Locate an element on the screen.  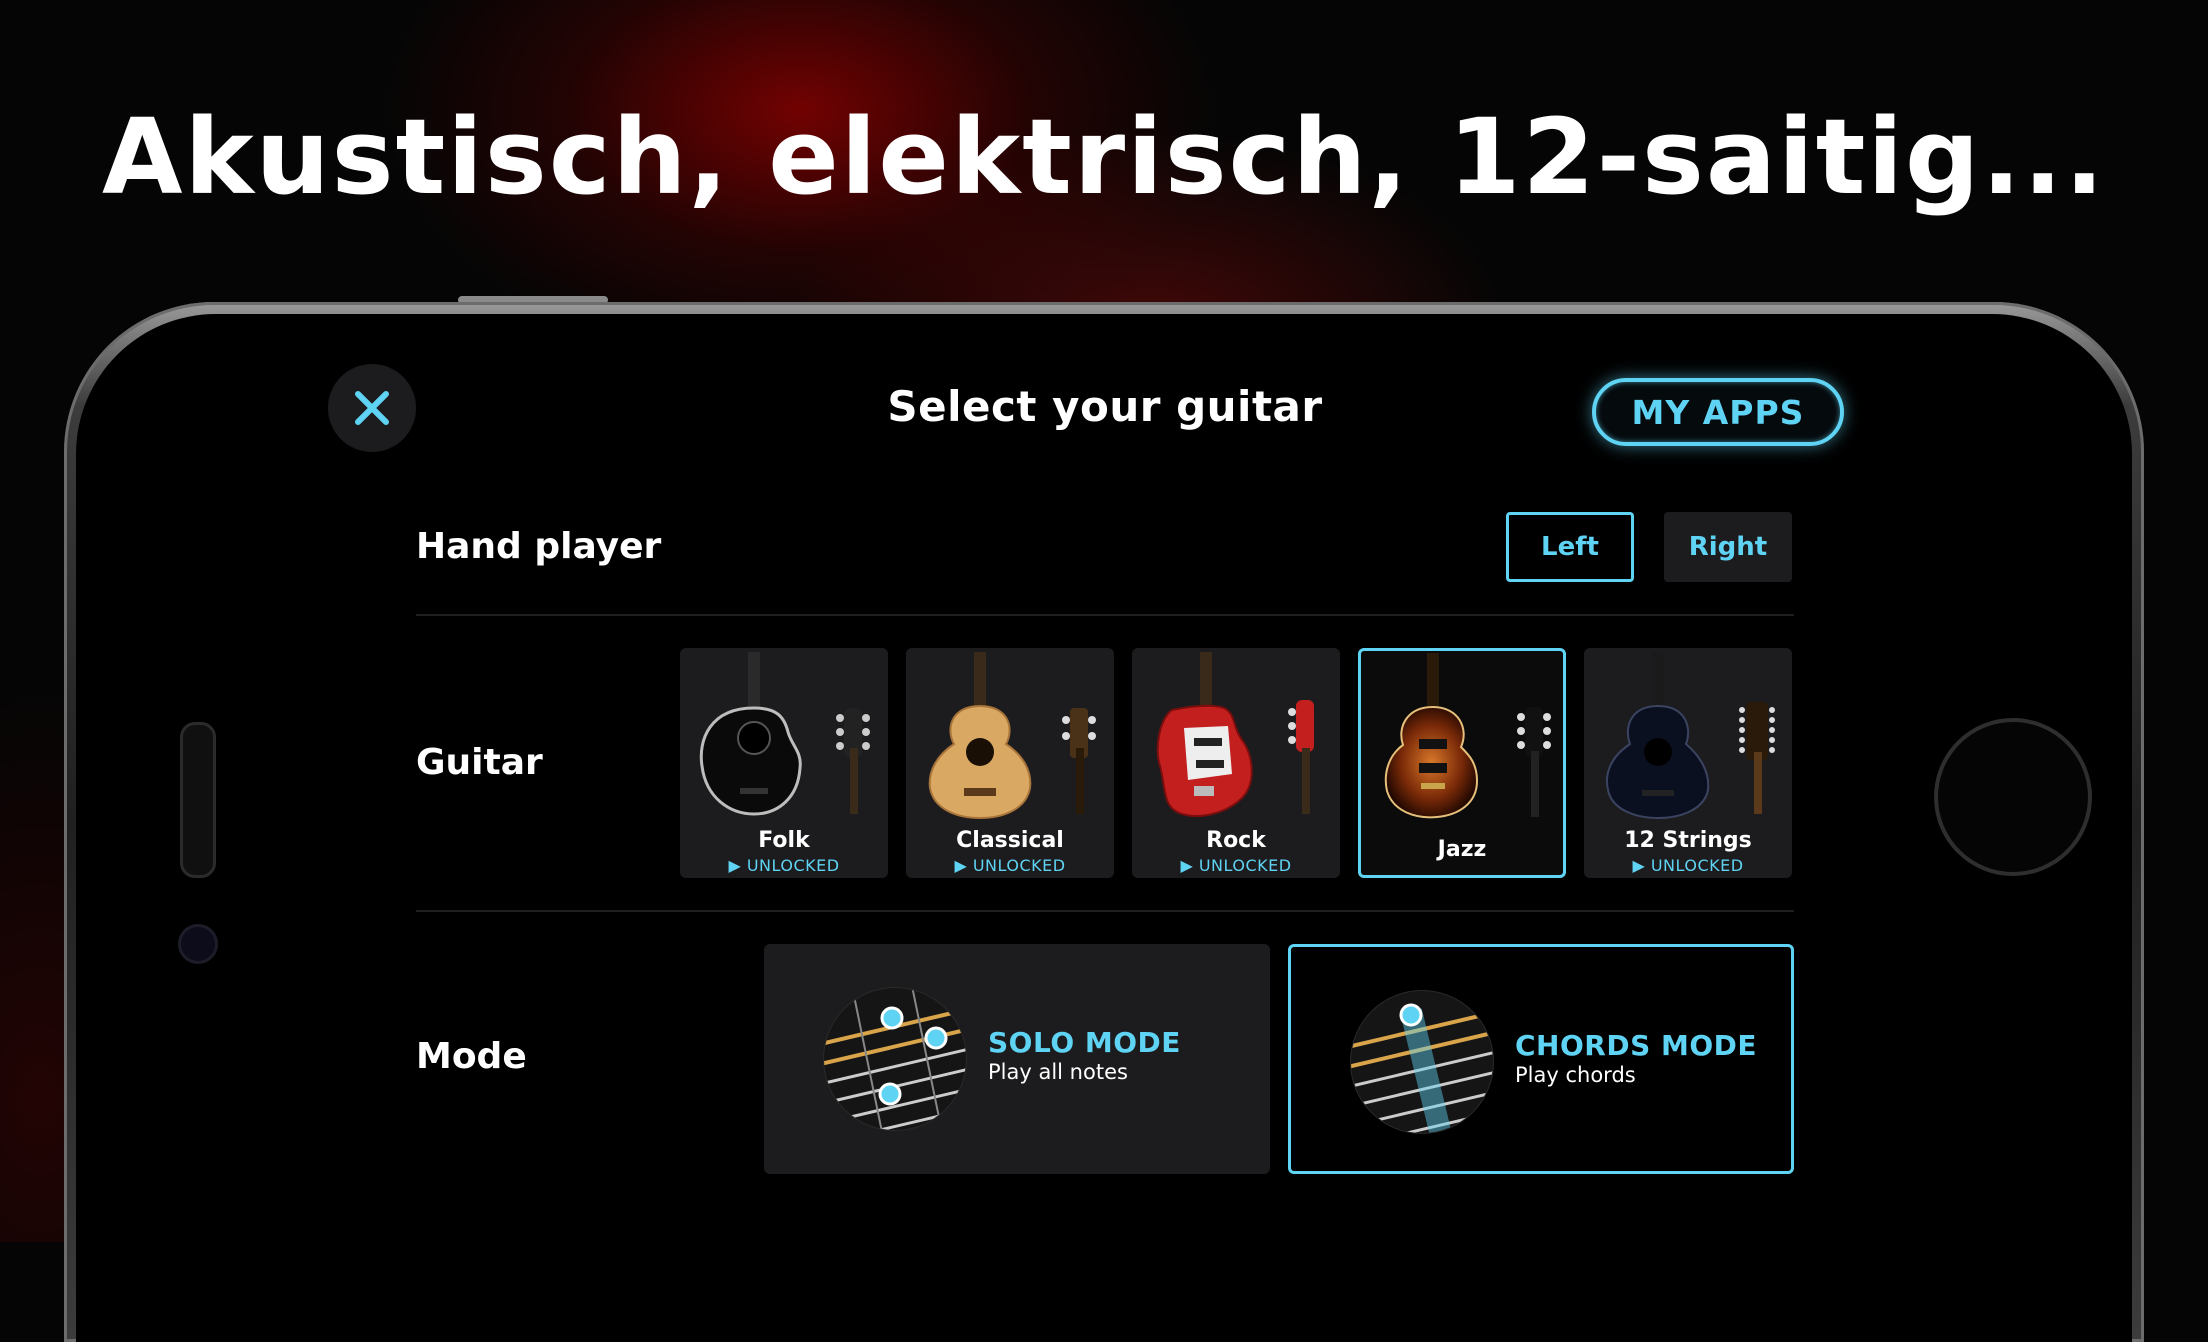
guitar-label: Guitar is located at coordinates (479, 762).